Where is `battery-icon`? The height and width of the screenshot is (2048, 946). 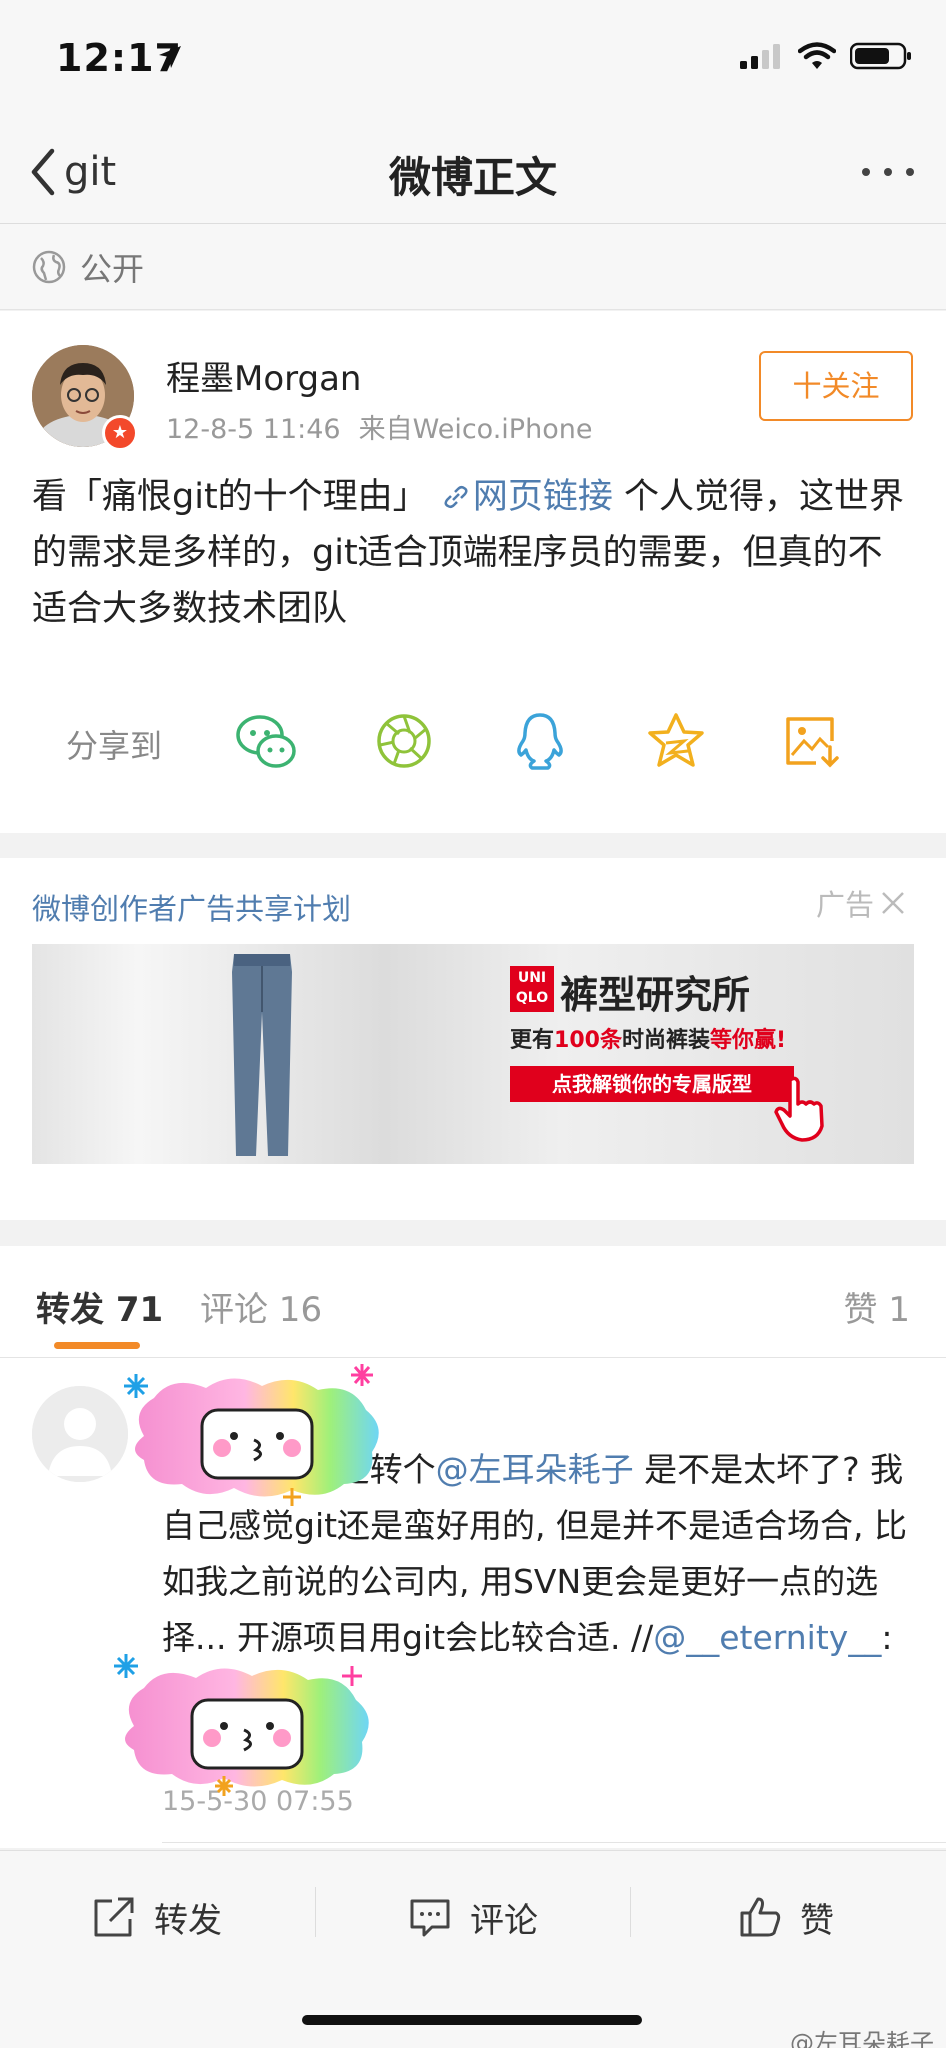 battery-icon is located at coordinates (880, 56).